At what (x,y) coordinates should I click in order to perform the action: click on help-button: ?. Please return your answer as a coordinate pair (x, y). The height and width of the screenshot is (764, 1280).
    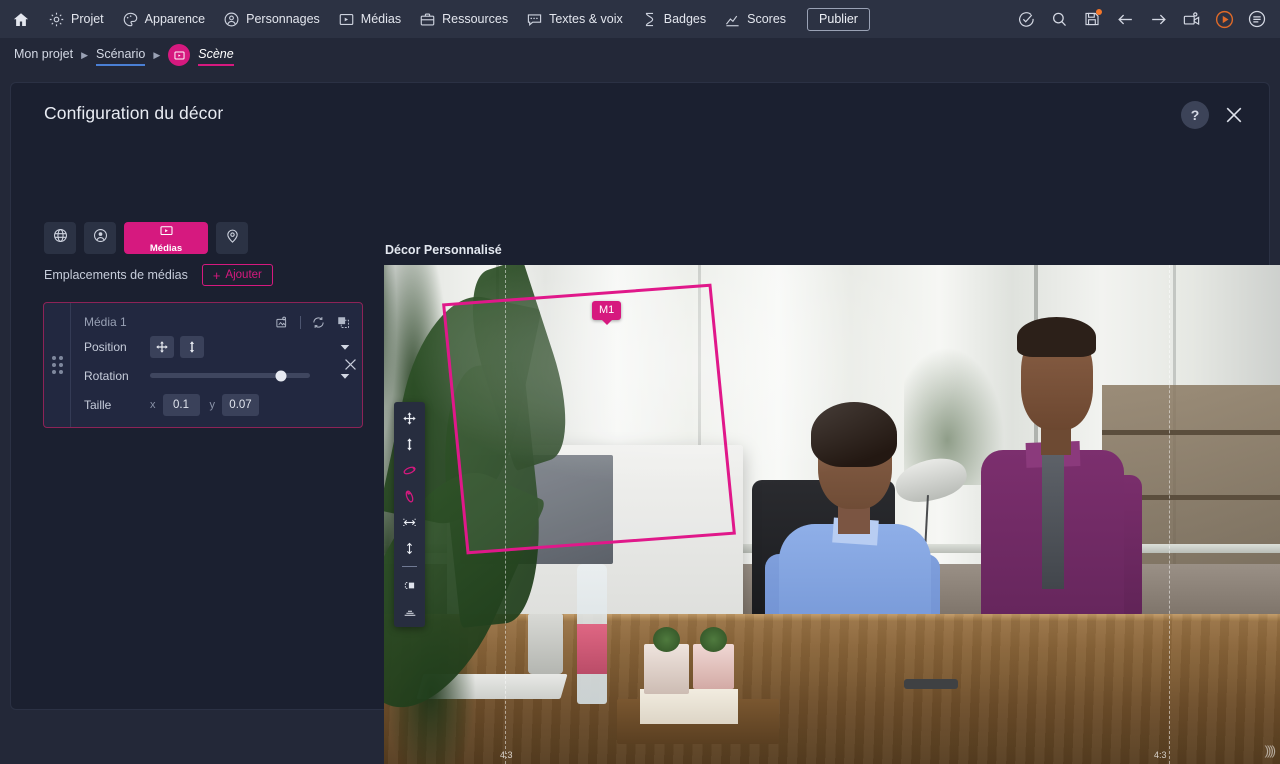
    Looking at the image, I should click on (1195, 115).